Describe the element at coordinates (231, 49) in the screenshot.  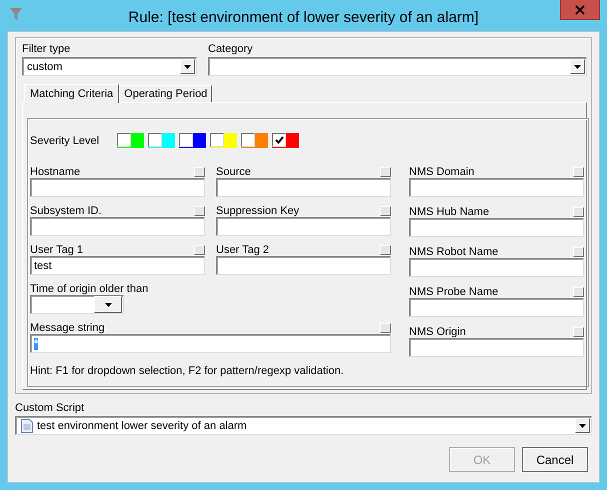
I see `field-label: Category` at that location.